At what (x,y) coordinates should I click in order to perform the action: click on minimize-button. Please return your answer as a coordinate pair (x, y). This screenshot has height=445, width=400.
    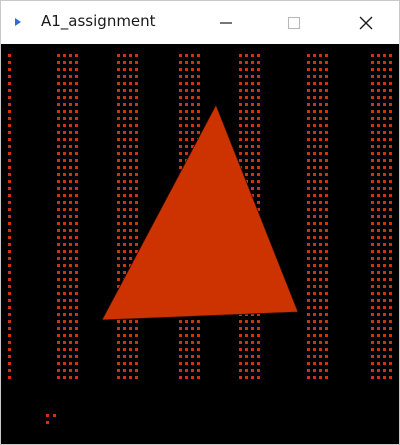
    Looking at the image, I should click on (226, 22).